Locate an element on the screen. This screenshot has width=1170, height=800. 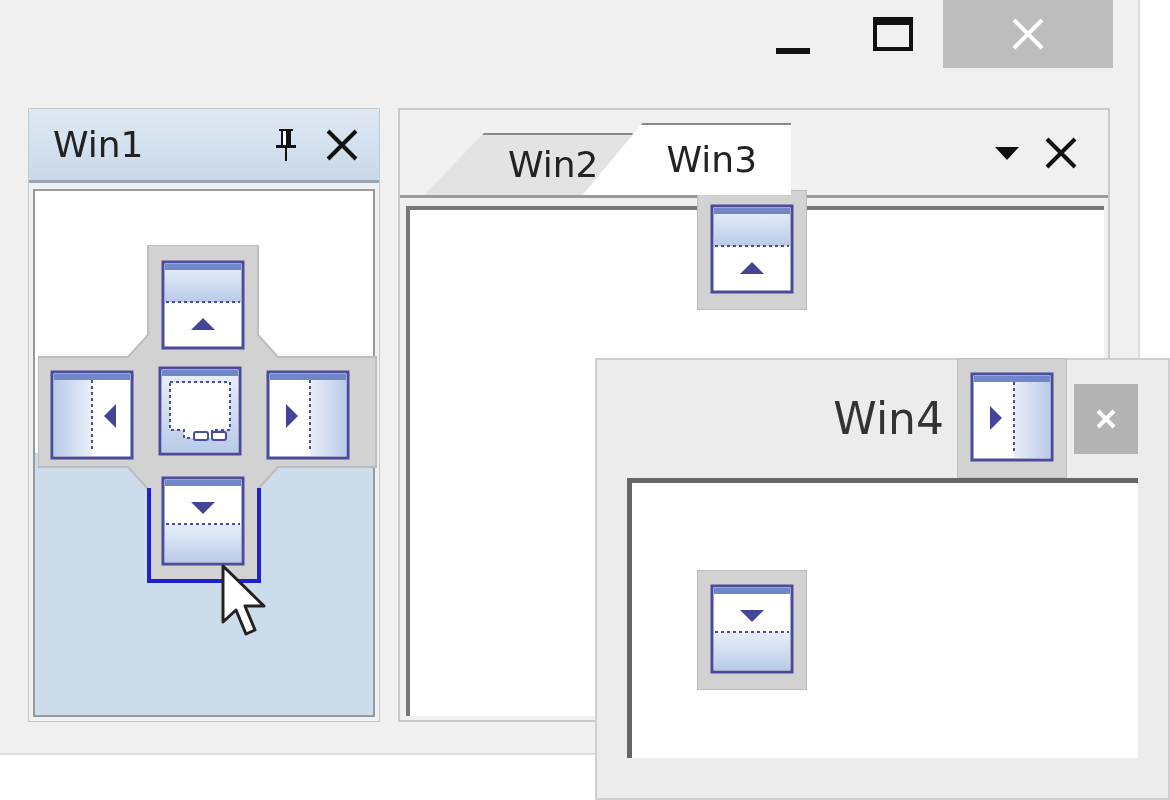
dock-left-target is located at coordinates (92, 415).